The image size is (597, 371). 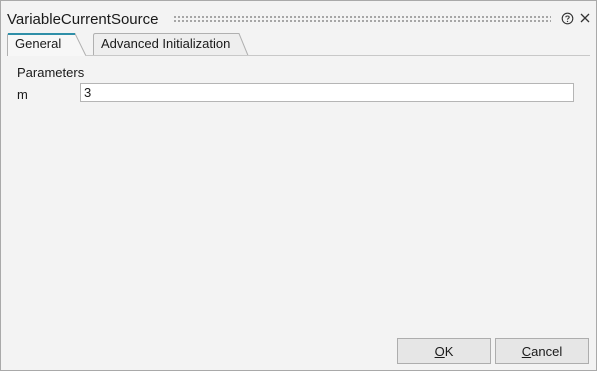 I want to click on tab-strip: General Advanced Initialization, so click(x=298, y=44).